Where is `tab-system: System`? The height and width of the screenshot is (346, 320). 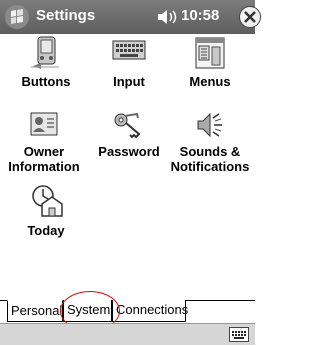 tab-system: System is located at coordinates (87, 311).